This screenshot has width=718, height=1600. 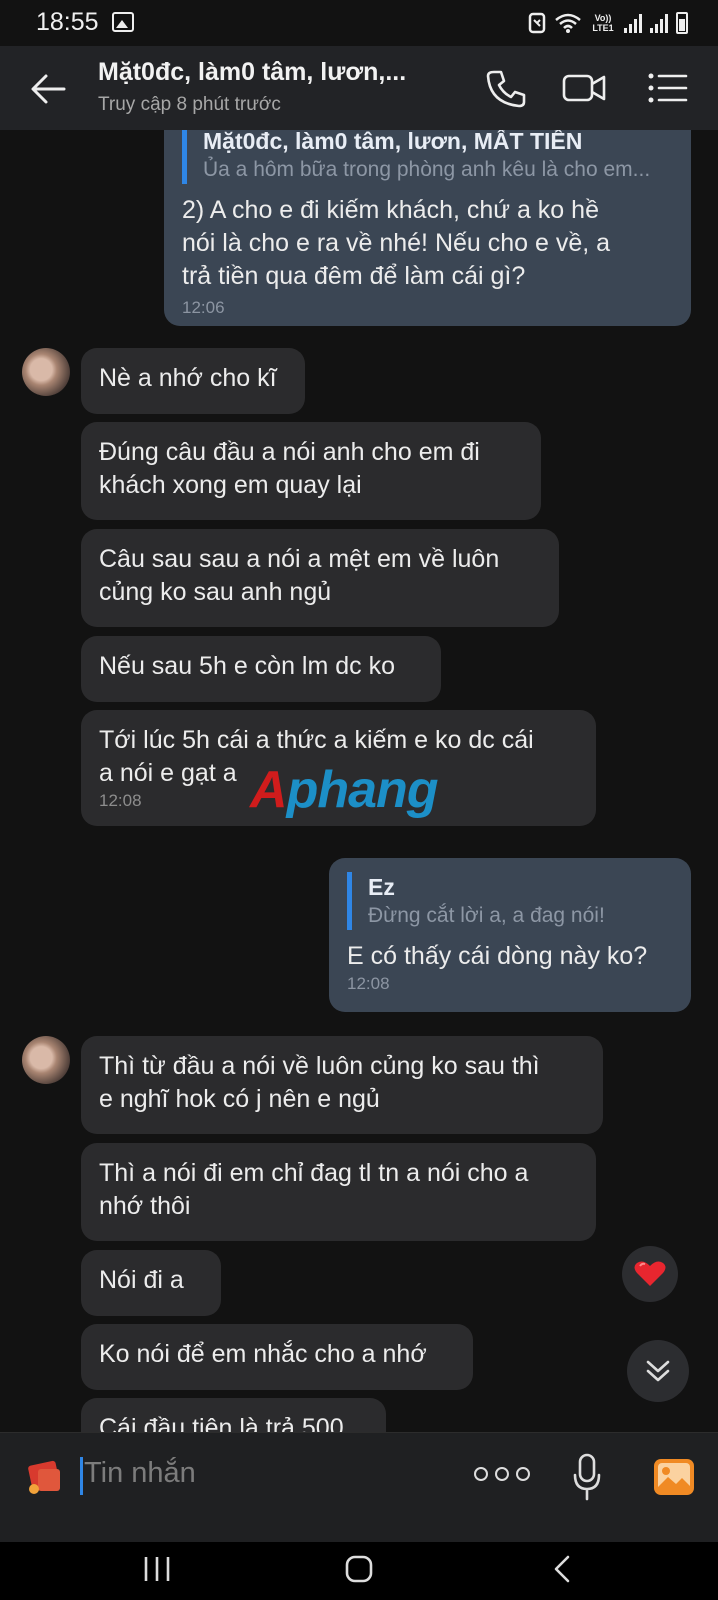 I want to click on quote-author: Mặt0đc, làm0 tâm, lươn, MẤT TIỀN, so click(x=393, y=142).